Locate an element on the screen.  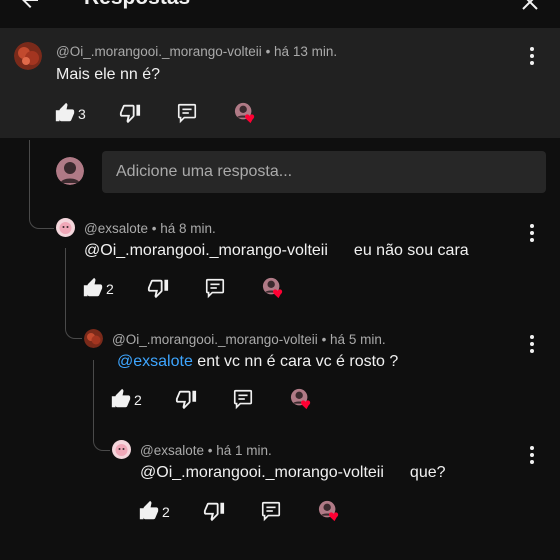
comment-text: @exsalote ent vc nn é cara vc é rosto ? is located at coordinates (257, 362).